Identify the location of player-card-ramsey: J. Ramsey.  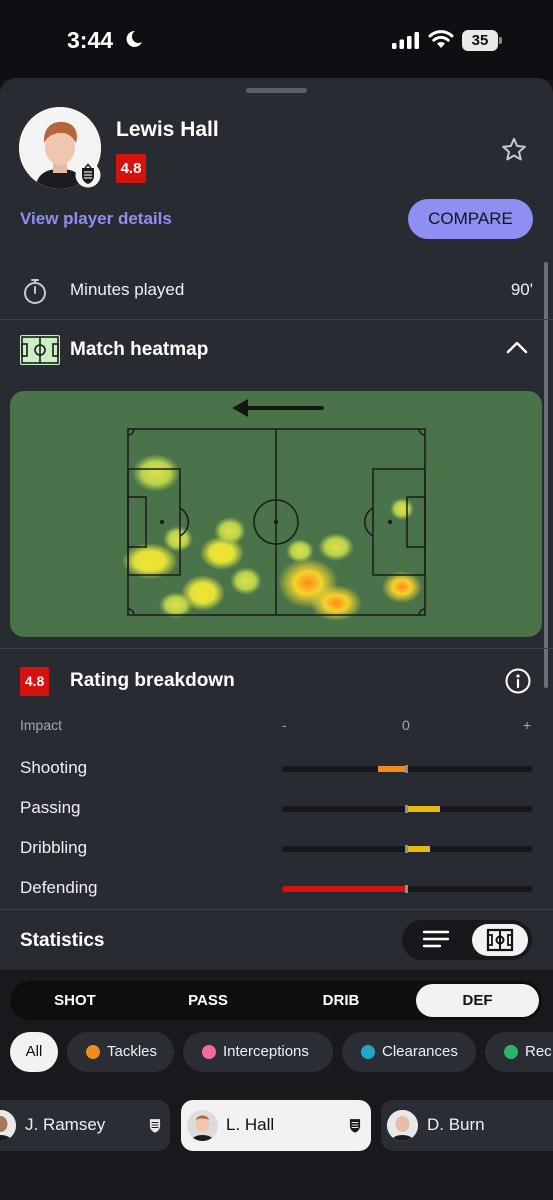
(85, 1125).